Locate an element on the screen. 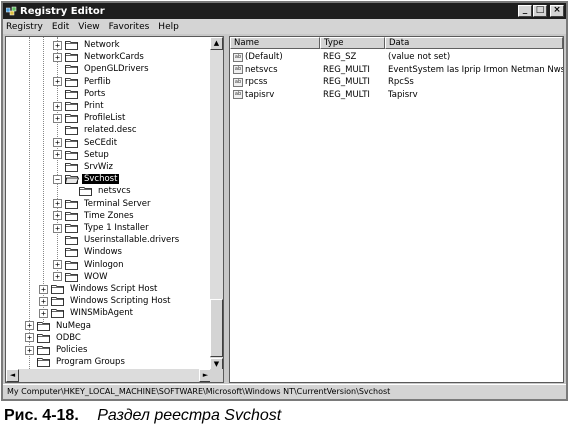 The width and height of the screenshot is (570, 431). menu-registry: Registry is located at coordinates (24, 27).